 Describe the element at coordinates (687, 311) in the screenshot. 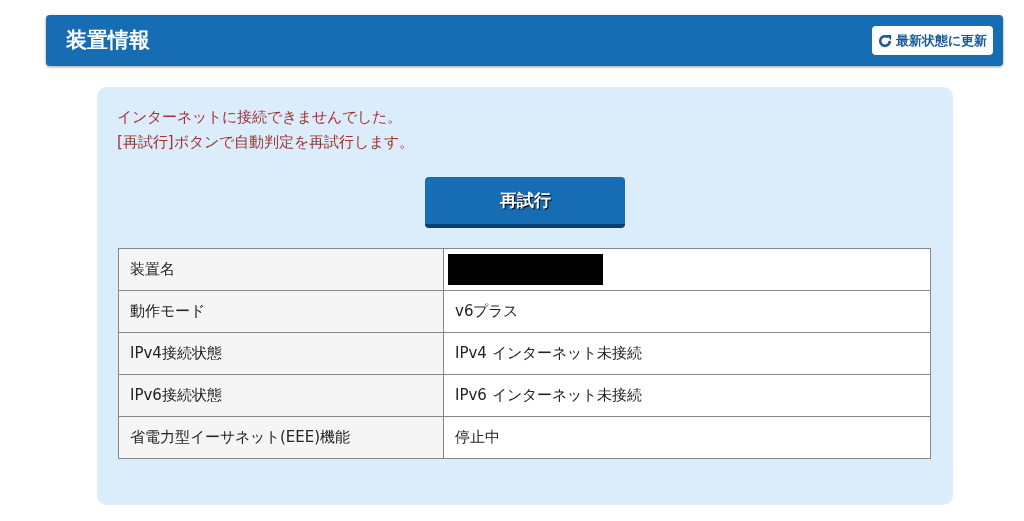

I see `value-cell: v6プラス` at that location.